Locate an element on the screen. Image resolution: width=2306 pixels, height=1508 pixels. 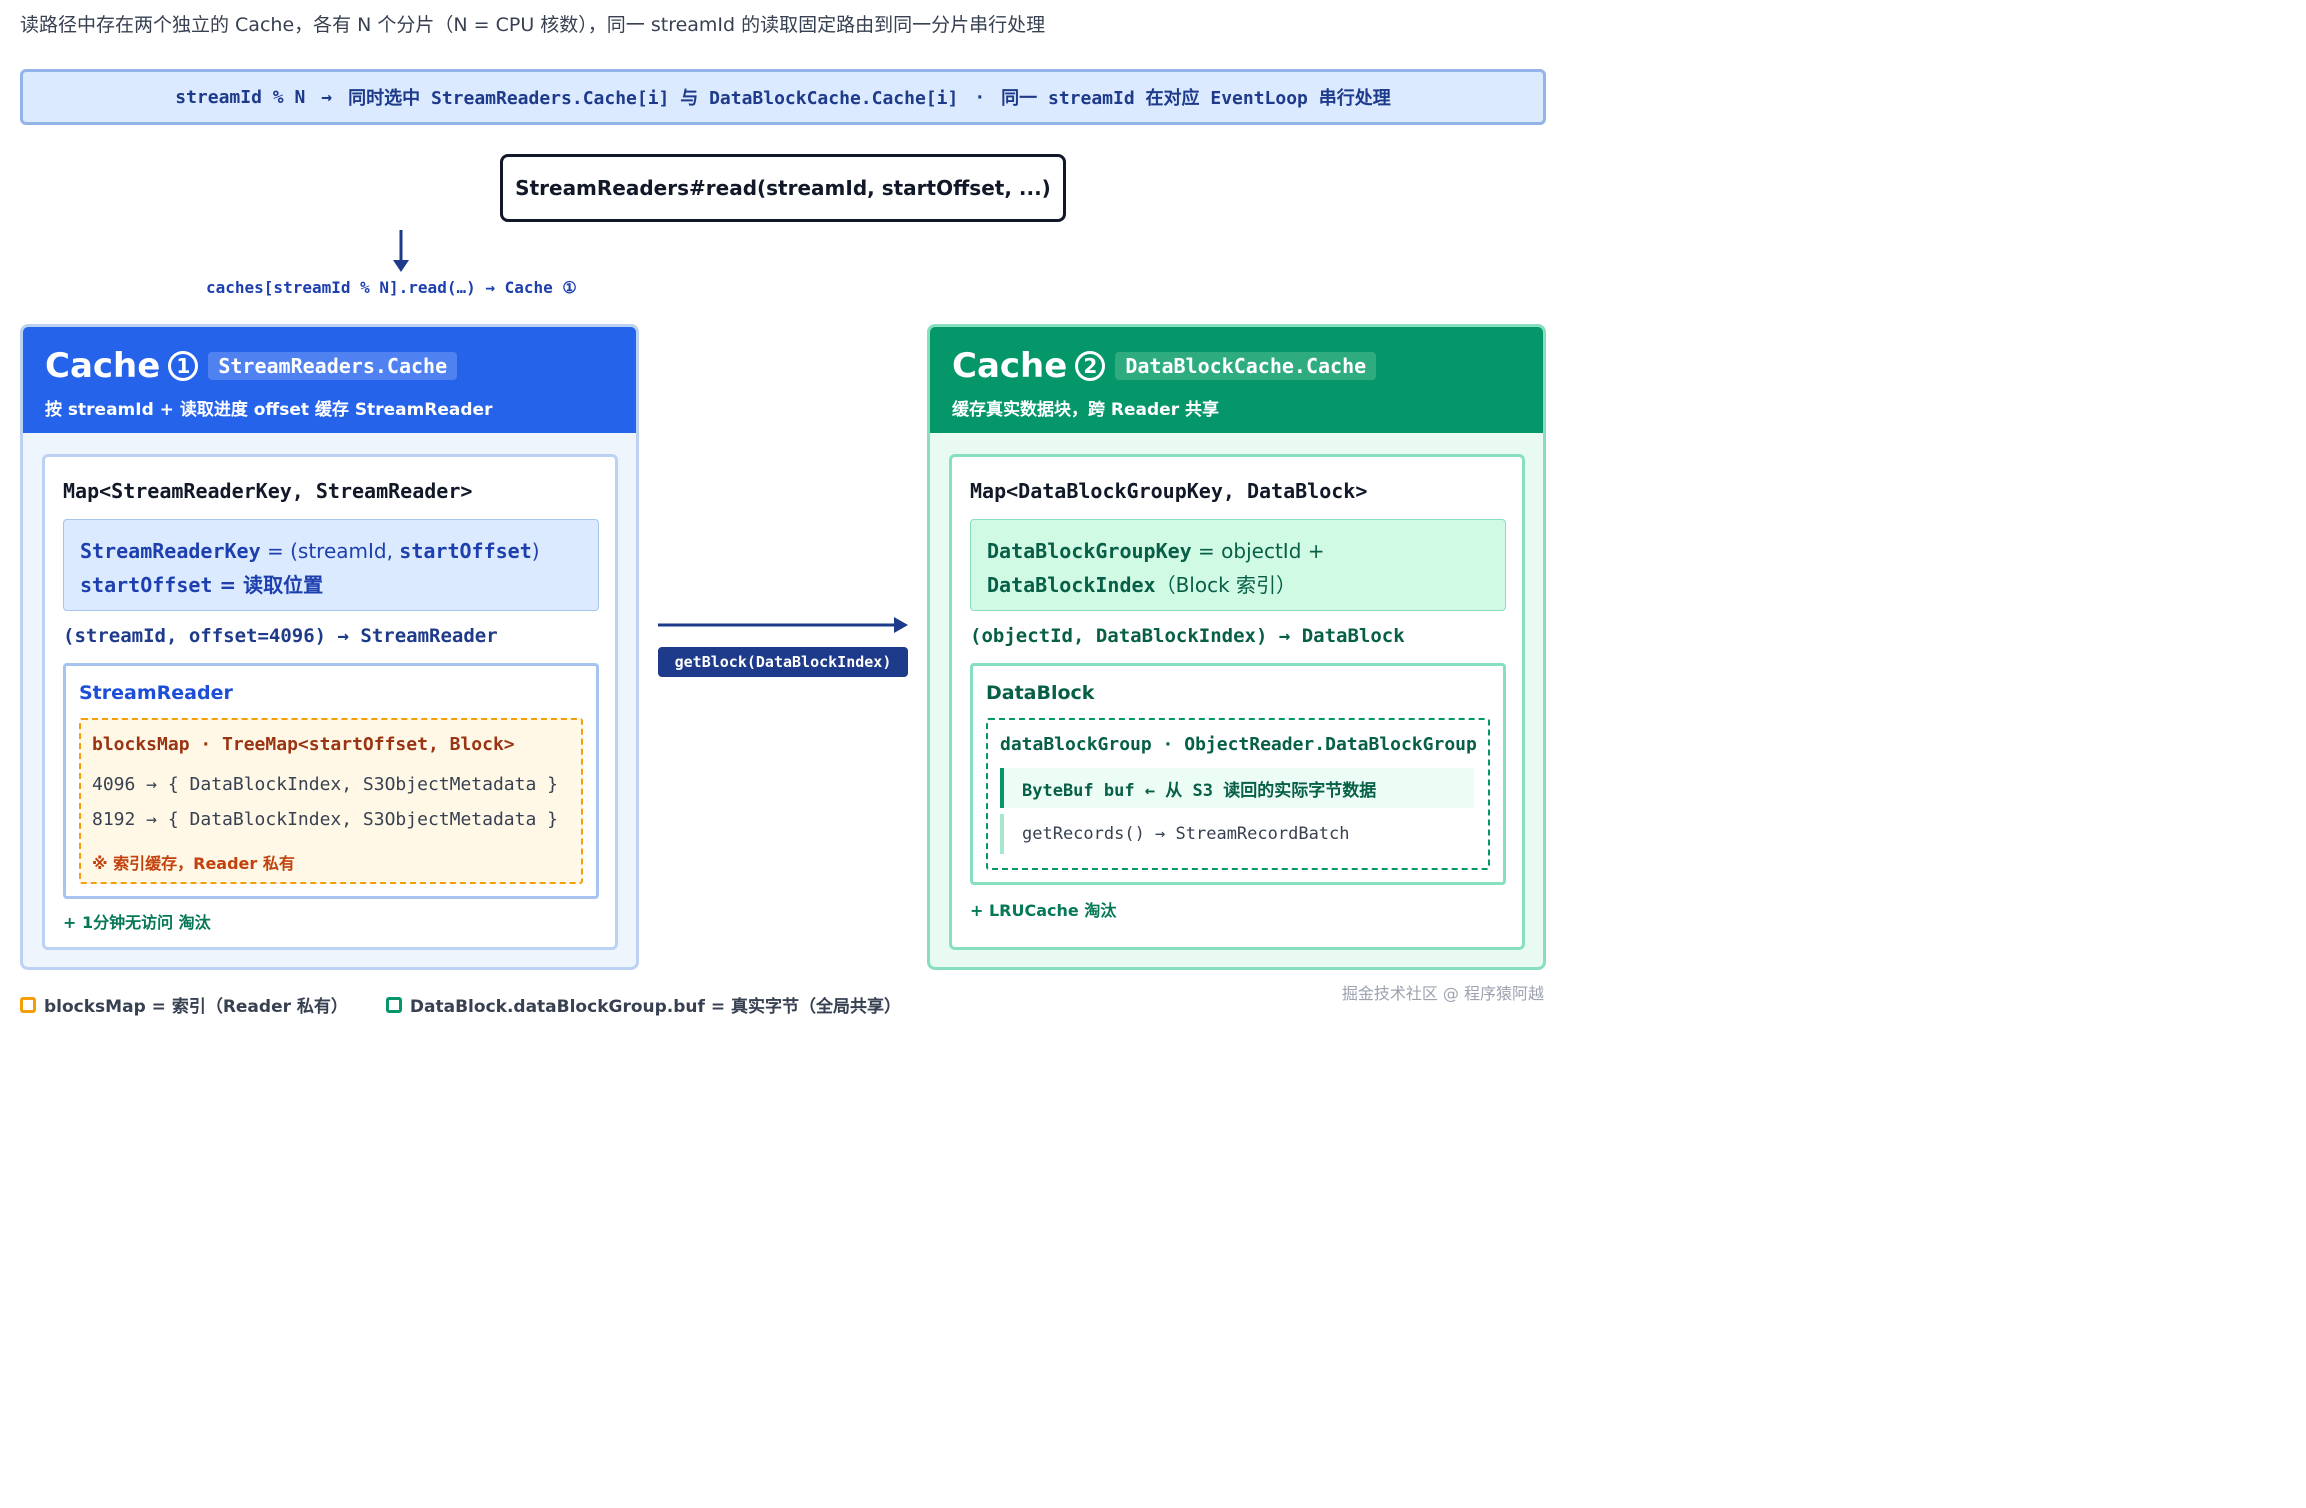
key-text: = (streamId, is located at coordinates (330, 551).